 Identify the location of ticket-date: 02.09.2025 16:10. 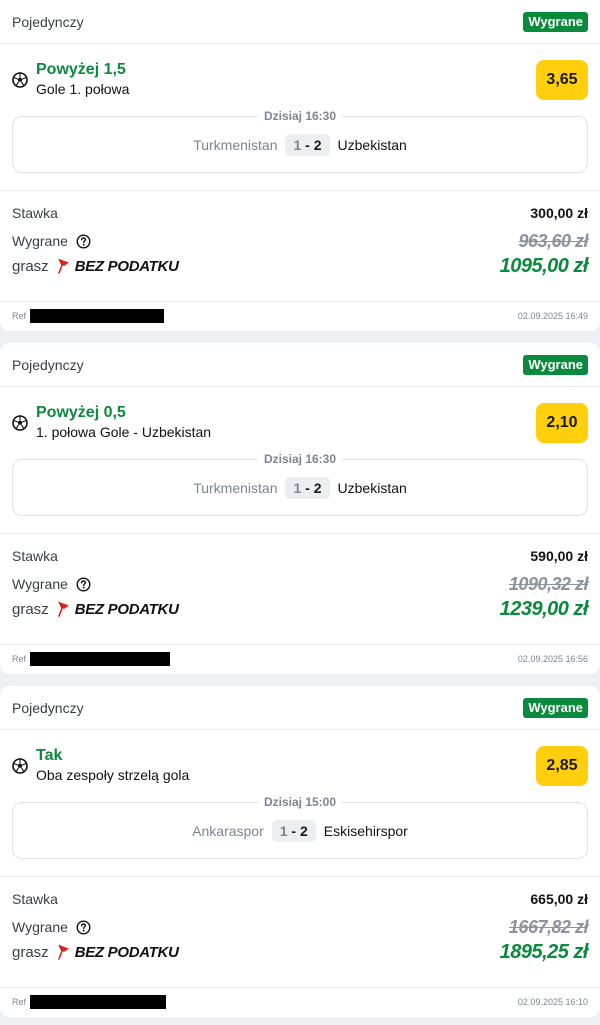
(552, 1002).